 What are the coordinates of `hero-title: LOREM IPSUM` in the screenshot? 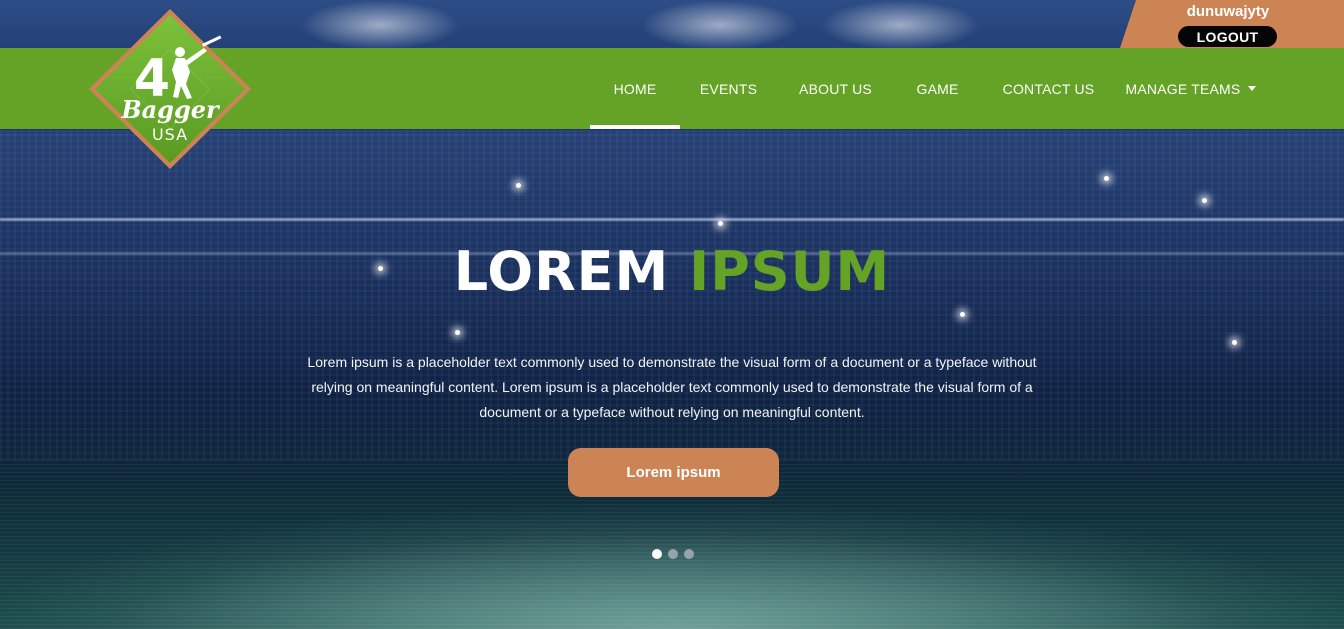 It's located at (672, 271).